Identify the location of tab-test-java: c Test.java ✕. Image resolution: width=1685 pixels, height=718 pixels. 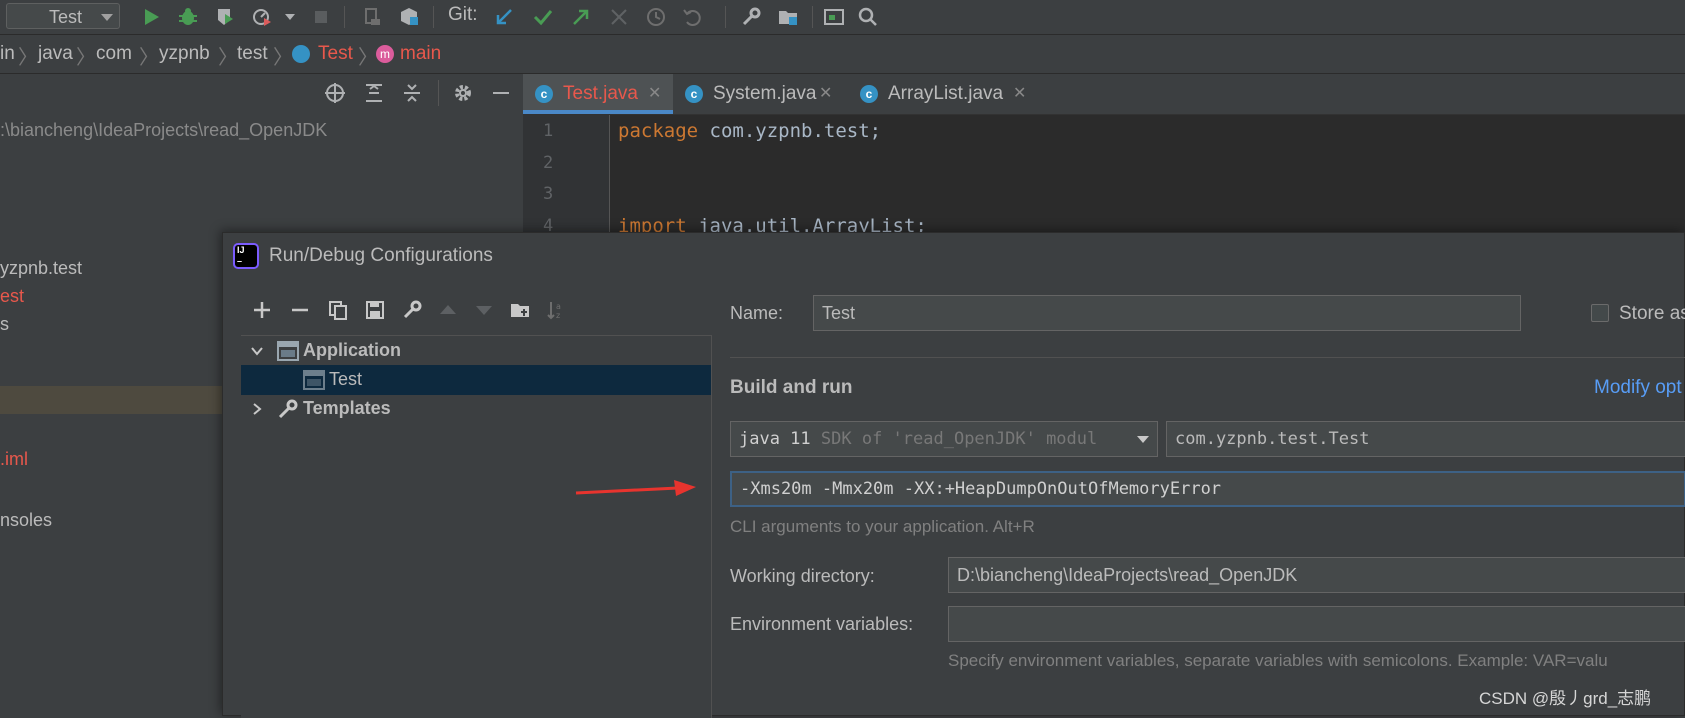
(598, 94).